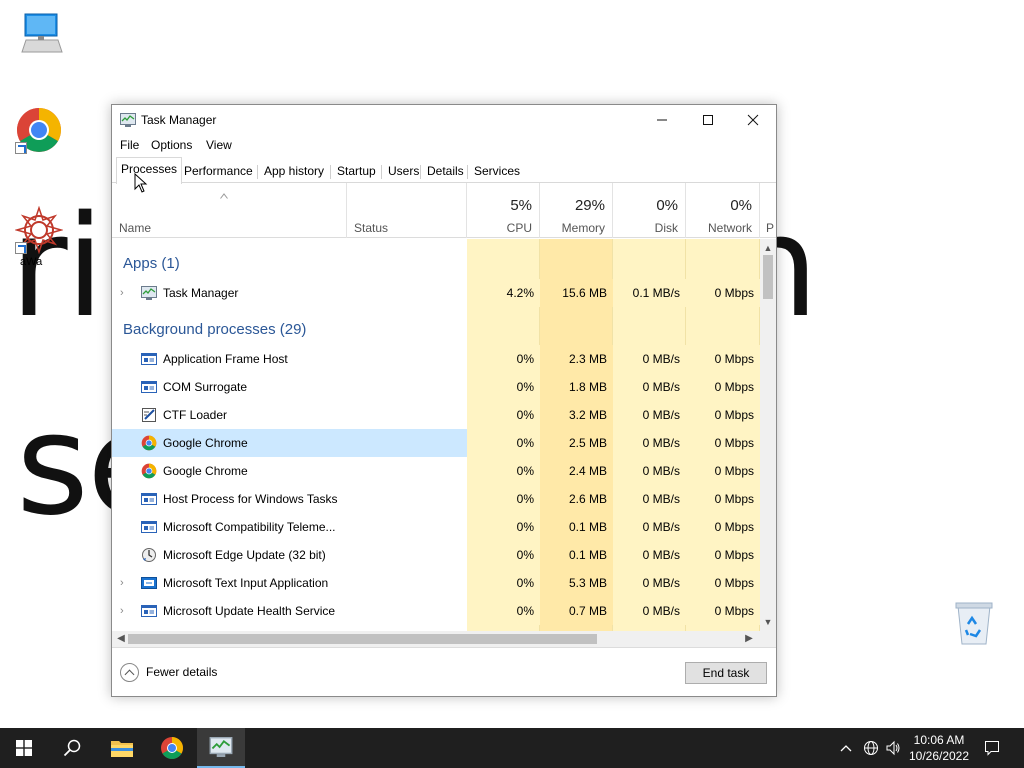  I want to click on clock: 10:06 AM 10/26/2022, so click(939, 748).